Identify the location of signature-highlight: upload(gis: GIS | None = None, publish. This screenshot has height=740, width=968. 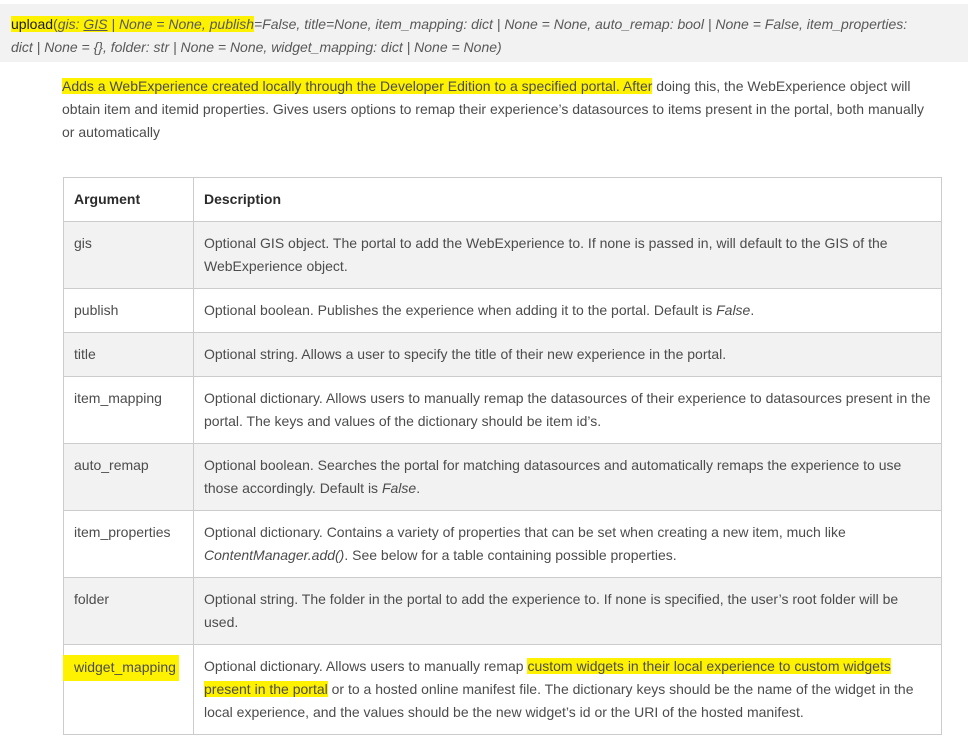
(132, 24).